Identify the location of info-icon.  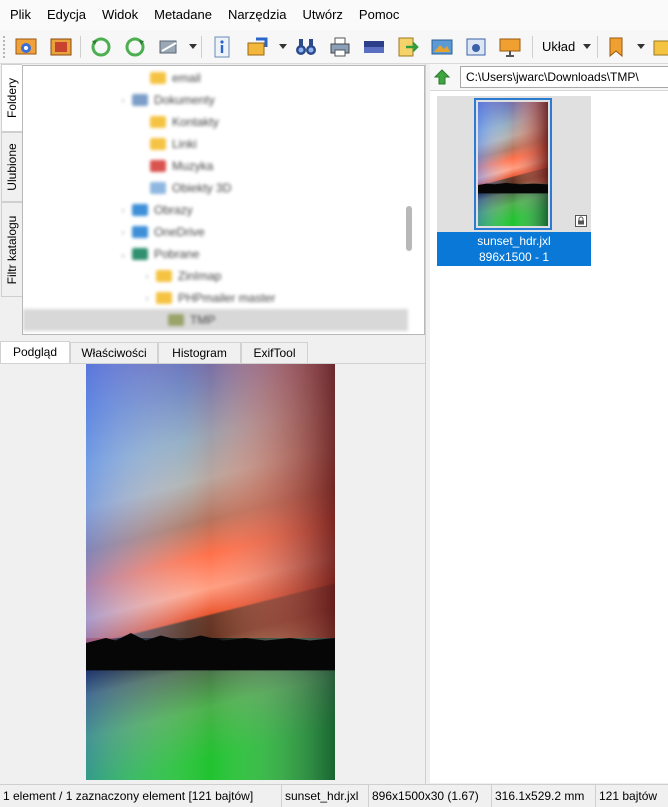
(222, 47).